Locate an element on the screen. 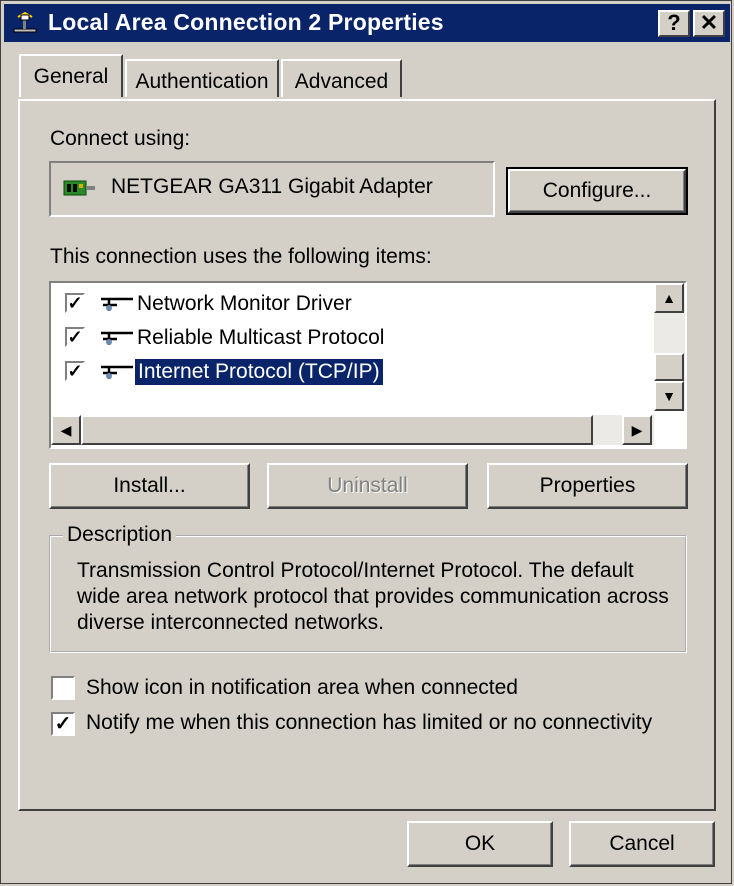 The width and height of the screenshot is (734, 886). tab-general-label: General is located at coordinates (71, 76).